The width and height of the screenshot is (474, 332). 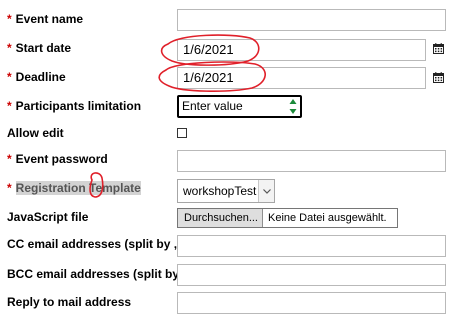 What do you see at coordinates (94, 244) in the screenshot?
I see `cc-email-label: CC email addresses (split by ,)` at bounding box center [94, 244].